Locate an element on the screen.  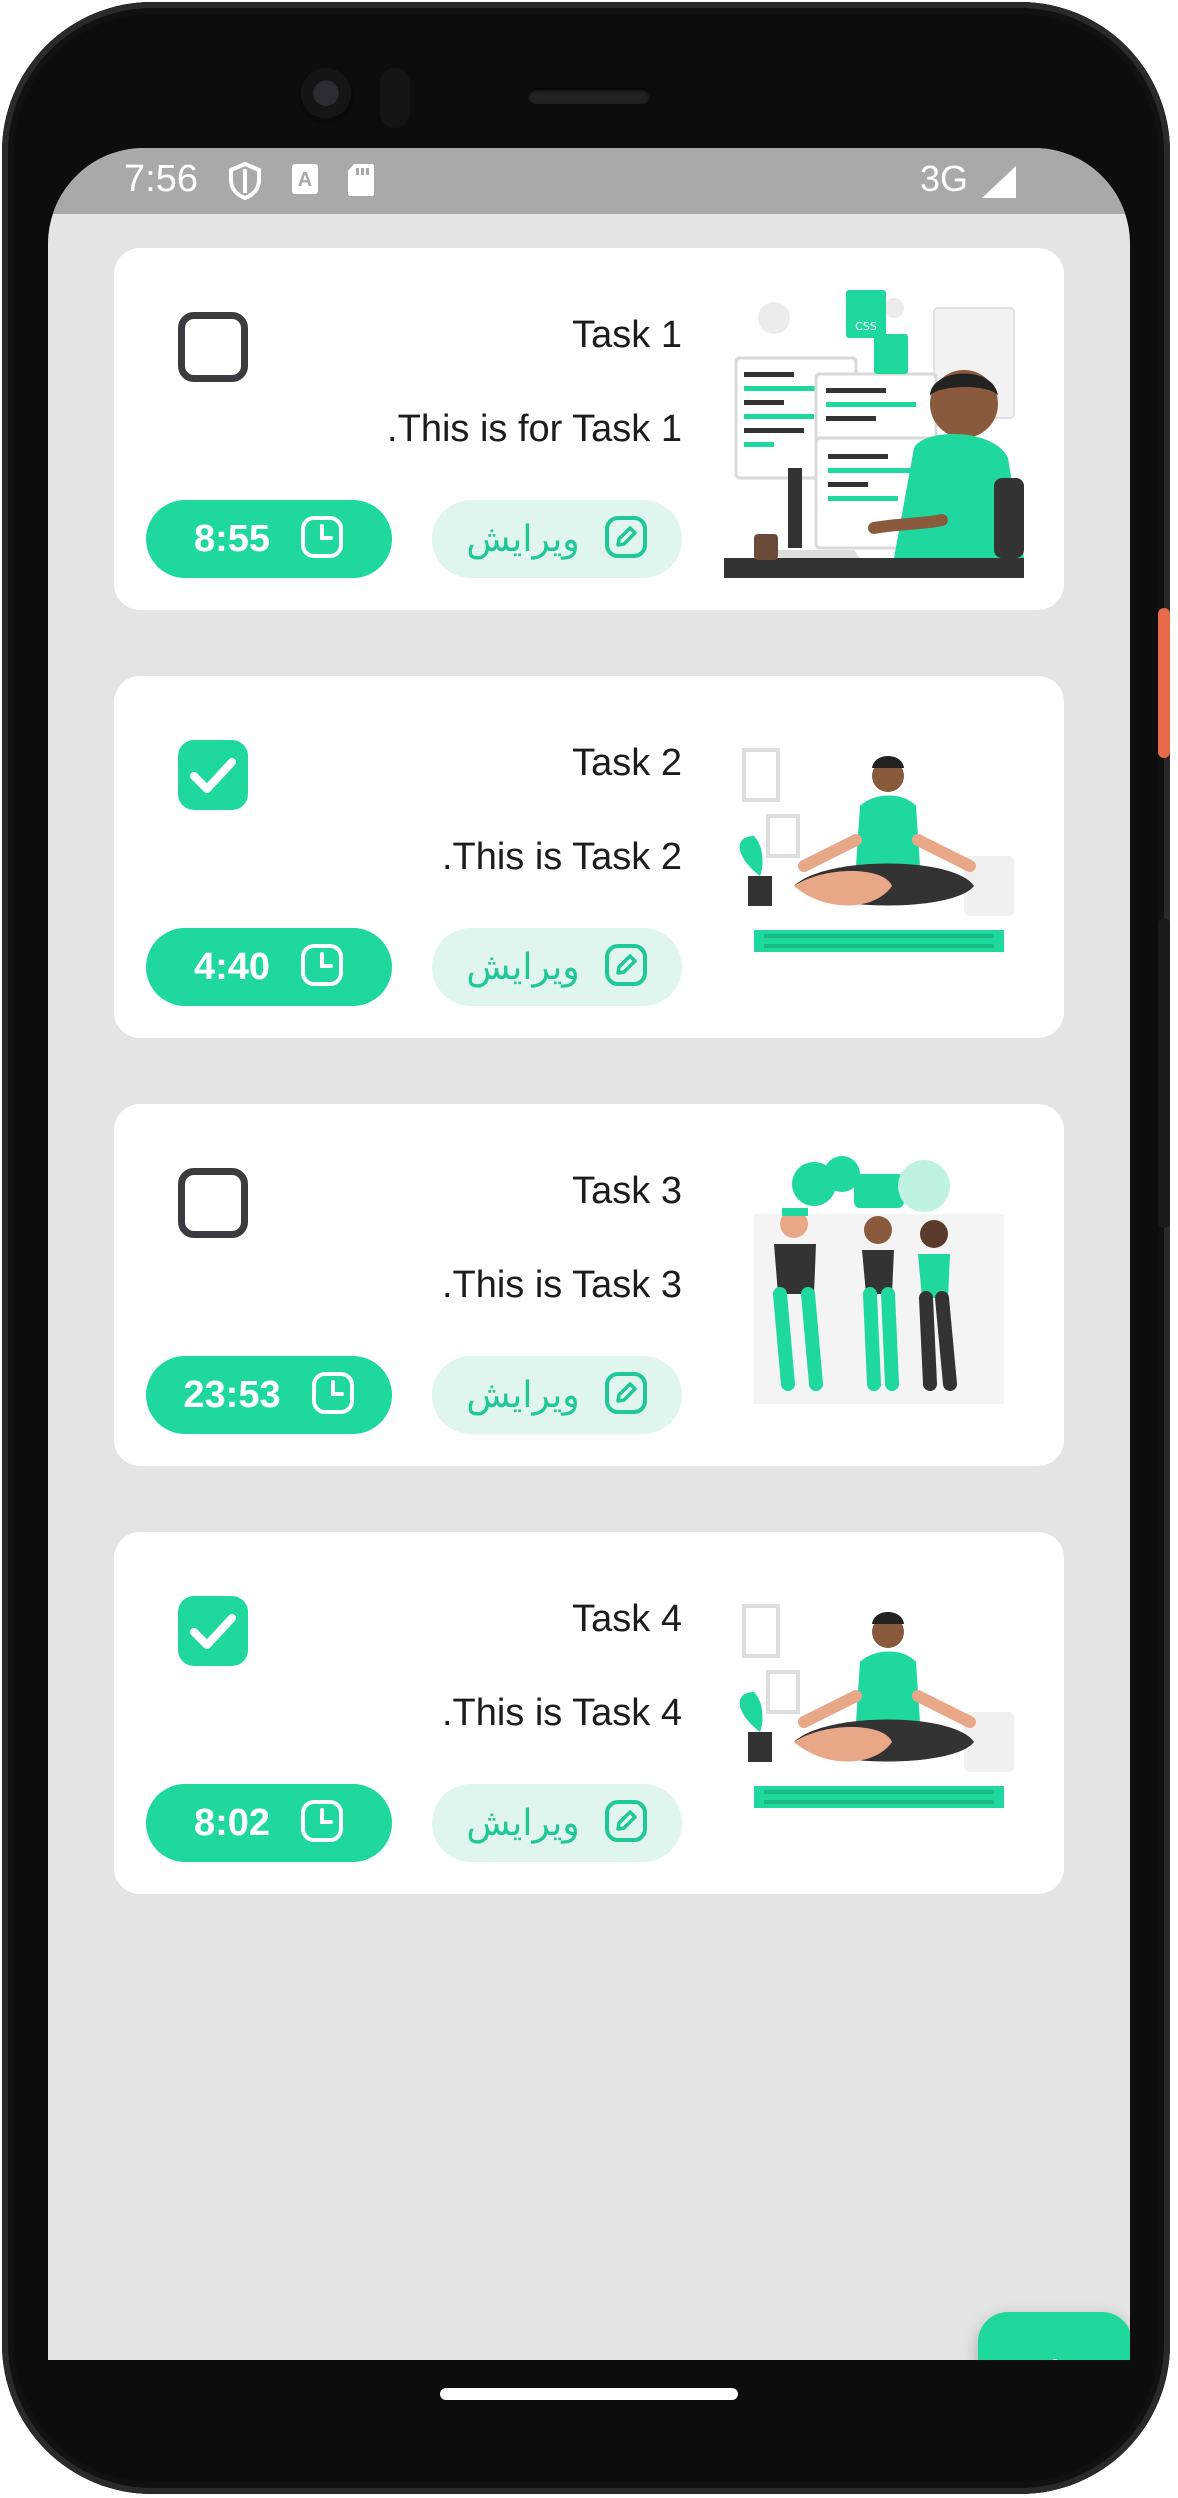
shield-icon is located at coordinates (245, 183).